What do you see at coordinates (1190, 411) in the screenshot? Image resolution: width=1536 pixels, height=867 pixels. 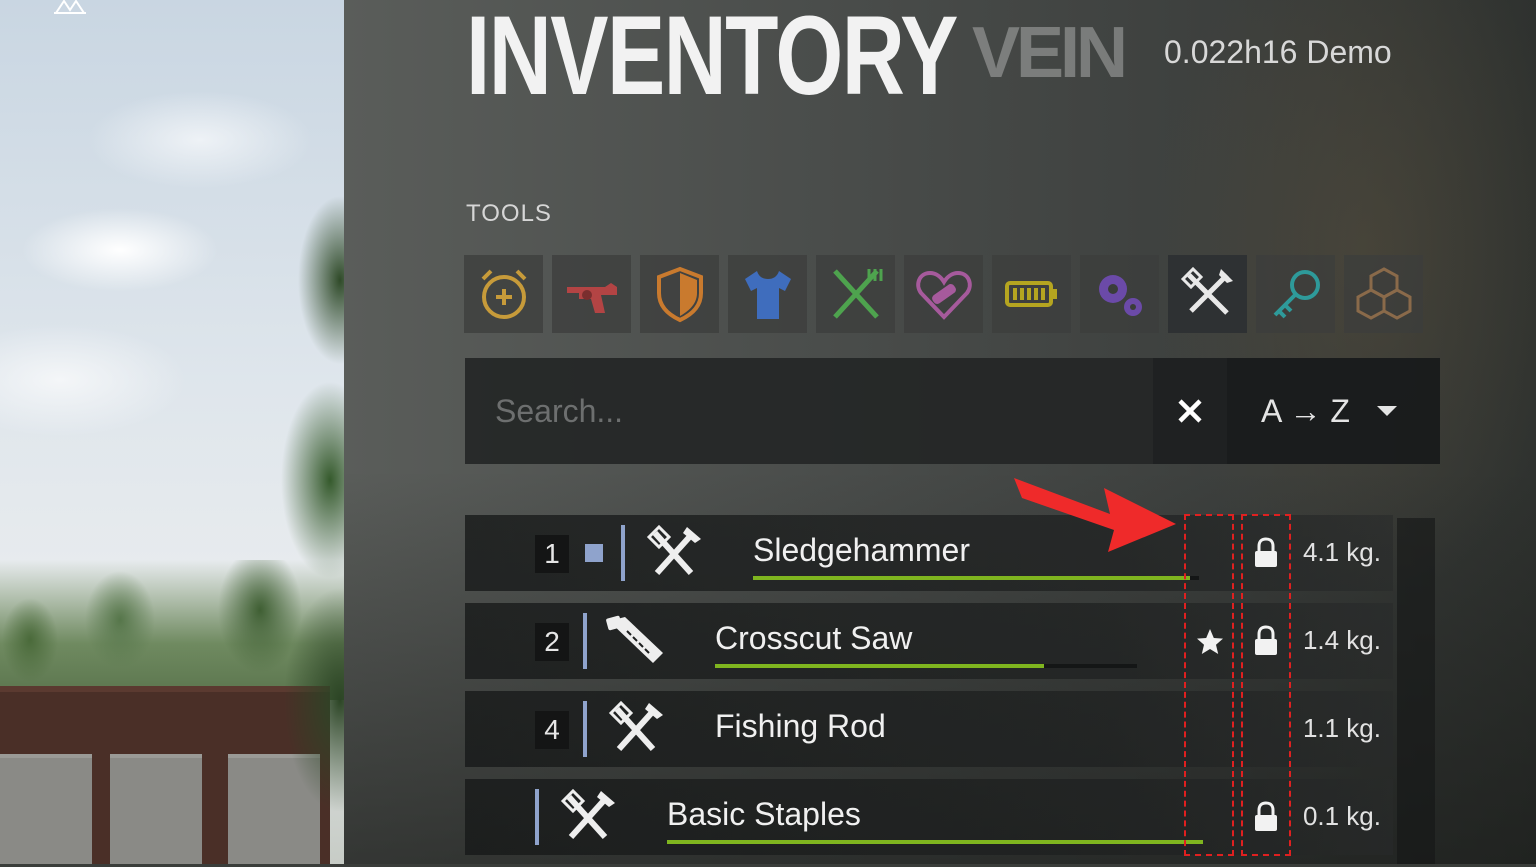 I see `close-icon` at bounding box center [1190, 411].